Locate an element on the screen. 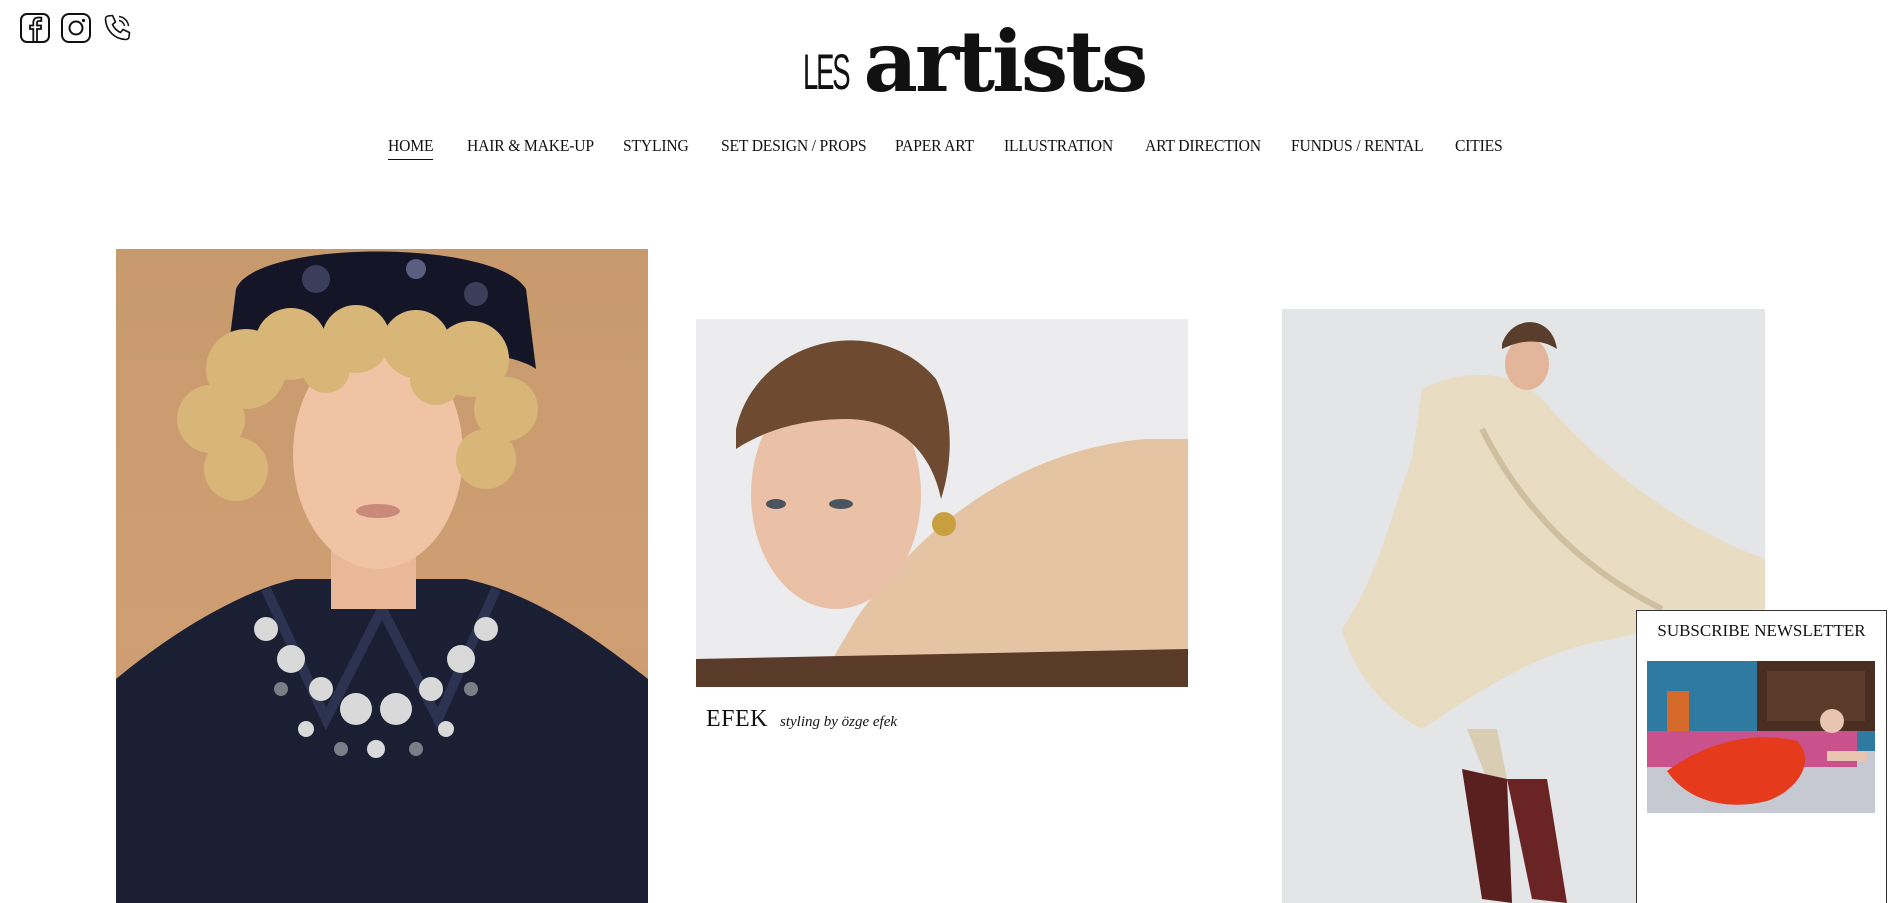 The height and width of the screenshot is (903, 1902). newsletter-title: SUBSCRIBE NEWSLETTER is located at coordinates (1761, 631).